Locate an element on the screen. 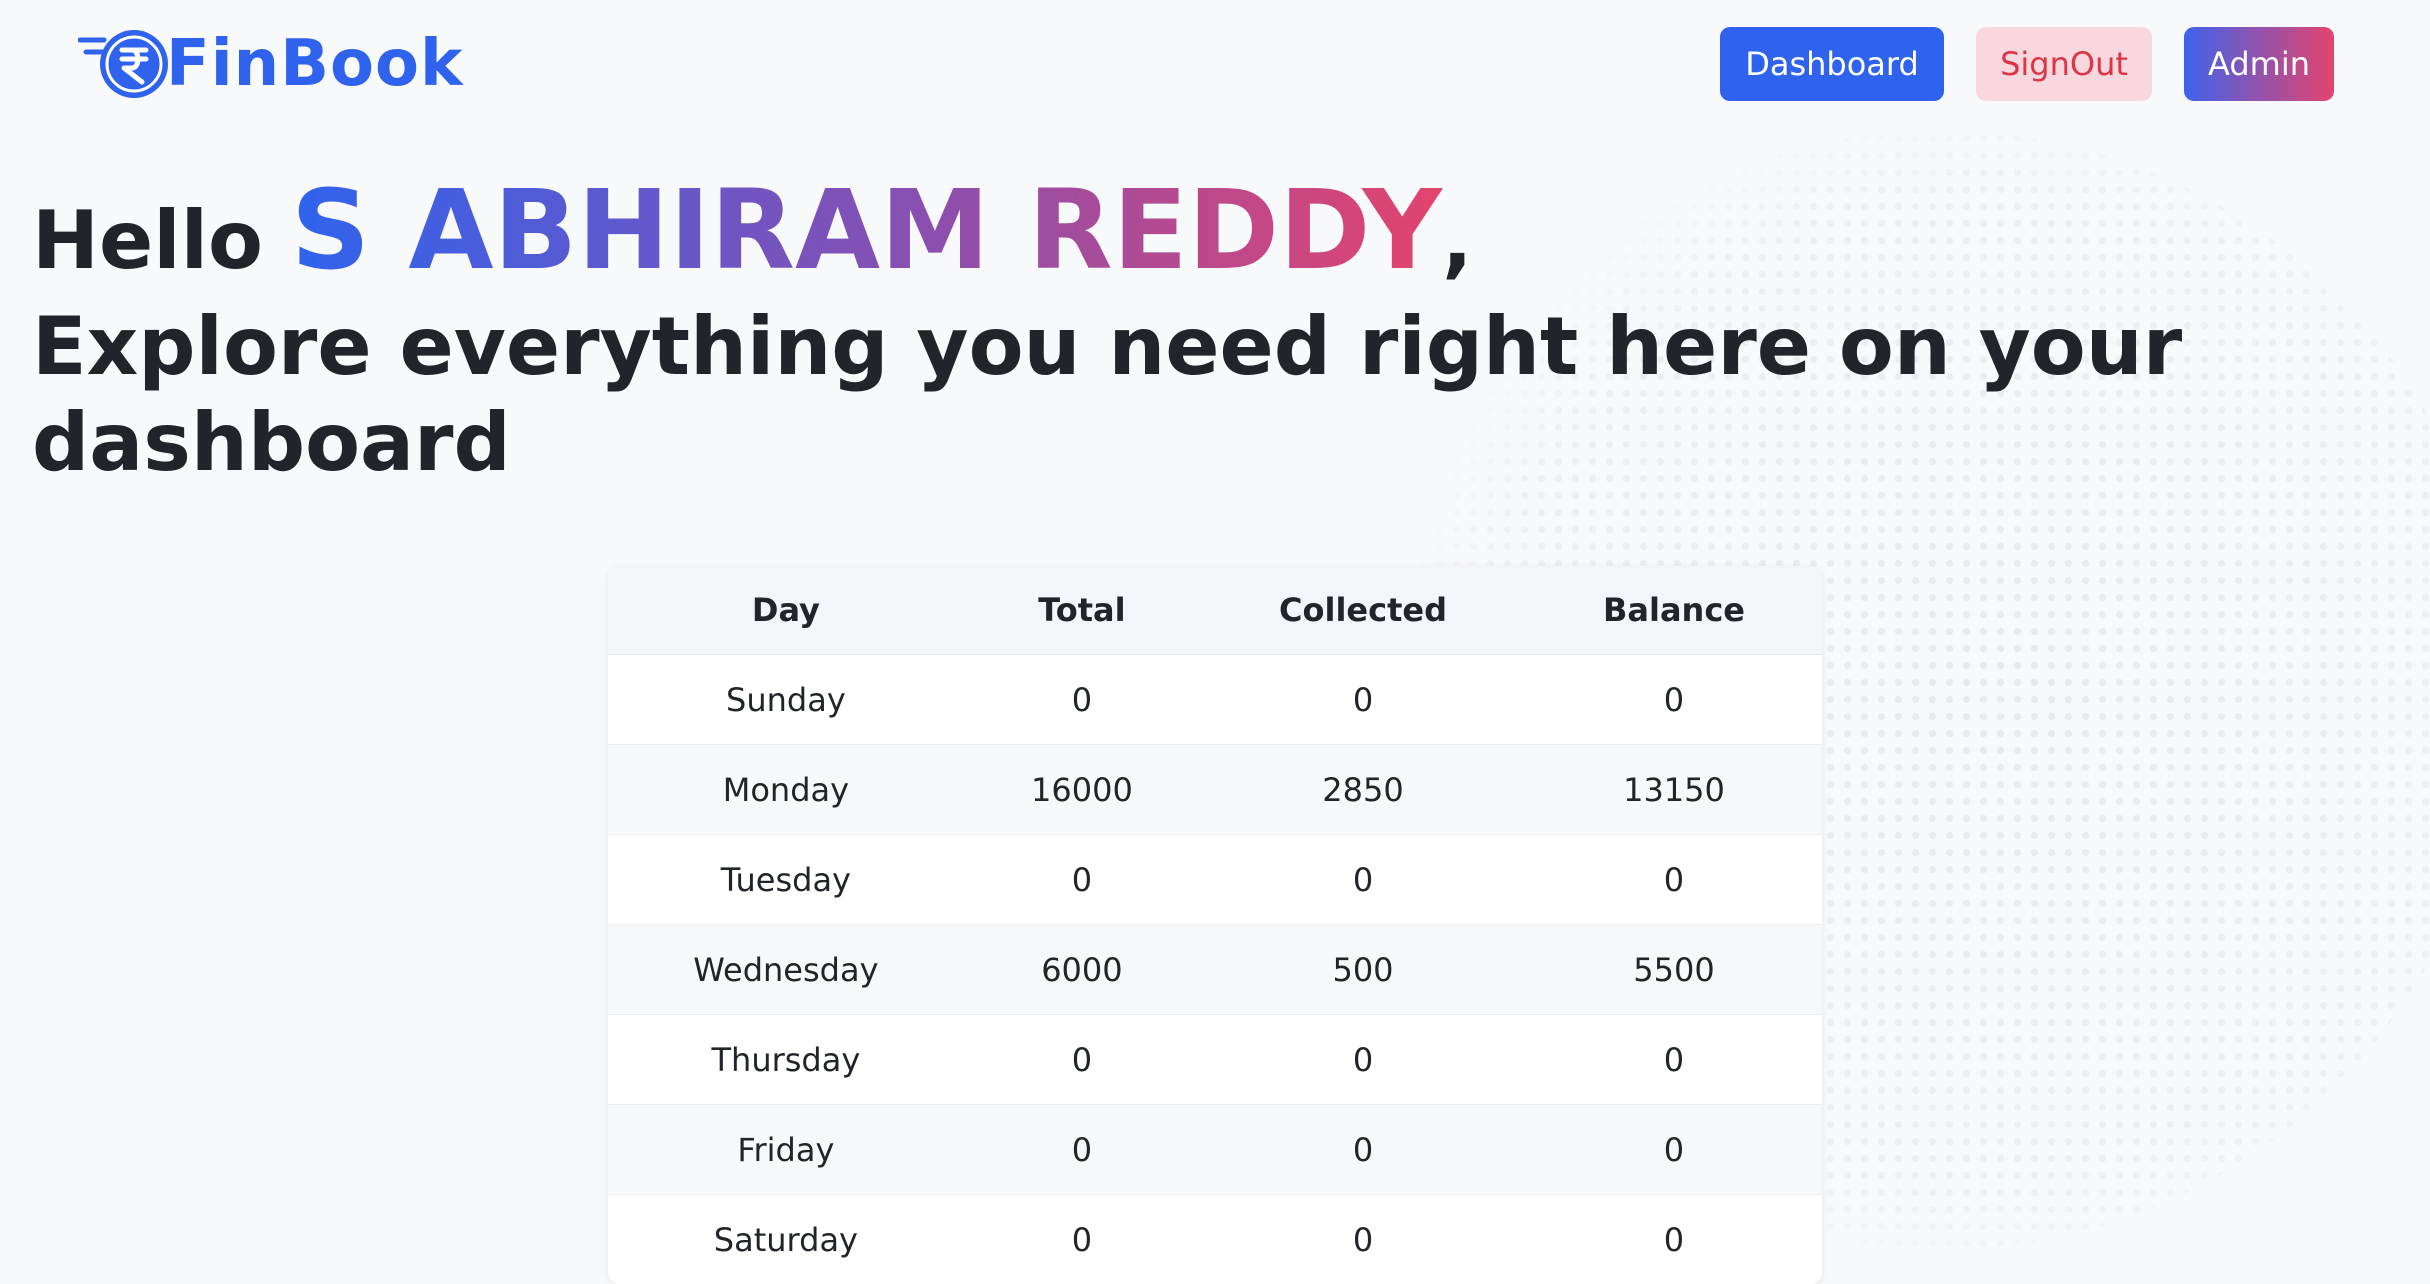 Image resolution: width=2430 pixels, height=1284 pixels. header-total: Total is located at coordinates (1082, 610).